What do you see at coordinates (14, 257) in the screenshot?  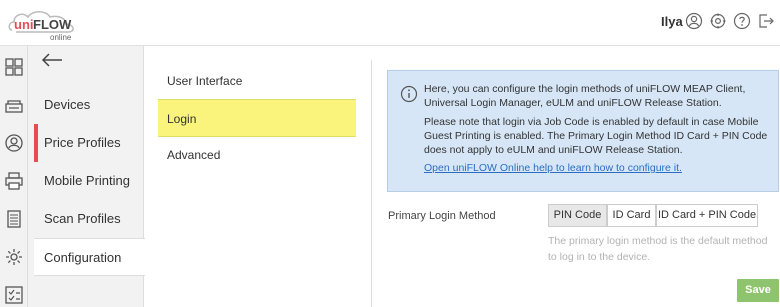 I see `gear-icon` at bounding box center [14, 257].